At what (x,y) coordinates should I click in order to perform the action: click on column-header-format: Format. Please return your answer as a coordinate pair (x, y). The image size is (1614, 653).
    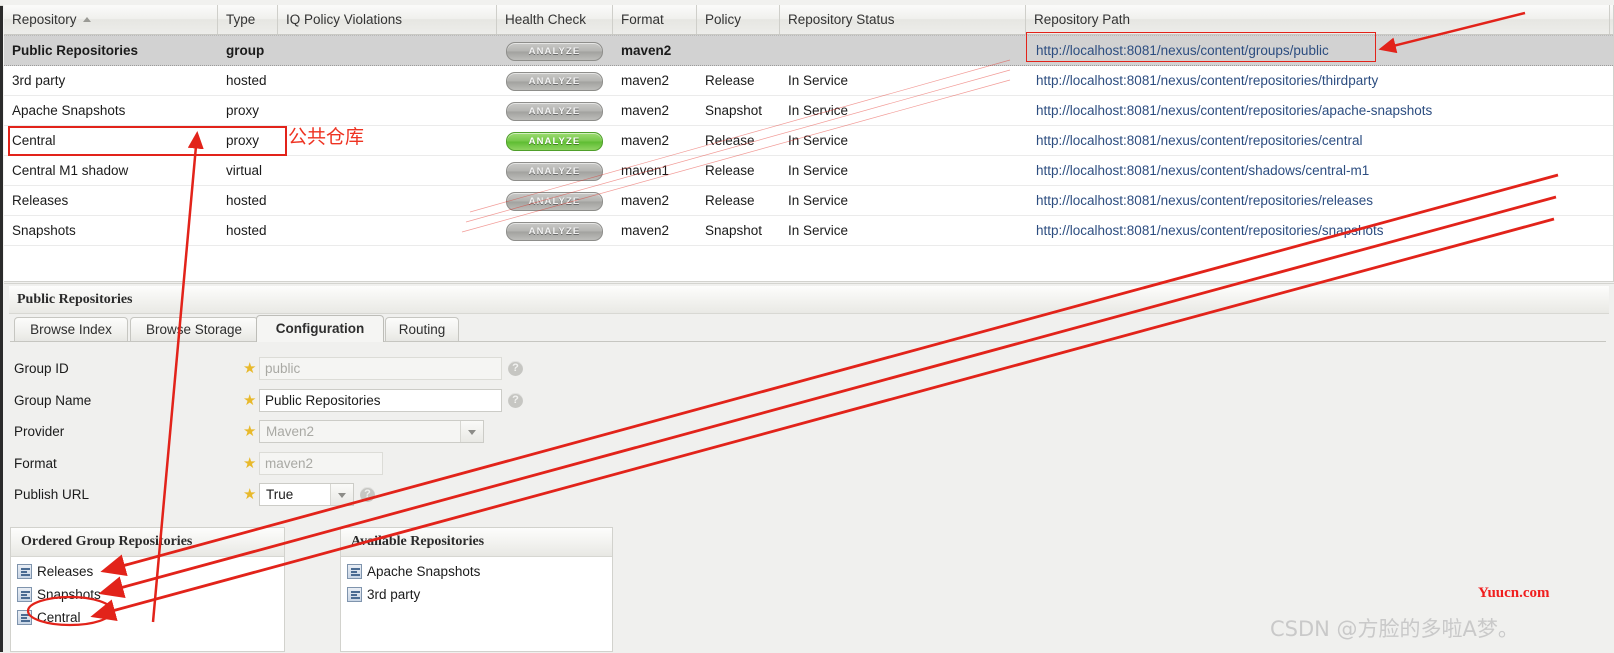
    Looking at the image, I should click on (655, 19).